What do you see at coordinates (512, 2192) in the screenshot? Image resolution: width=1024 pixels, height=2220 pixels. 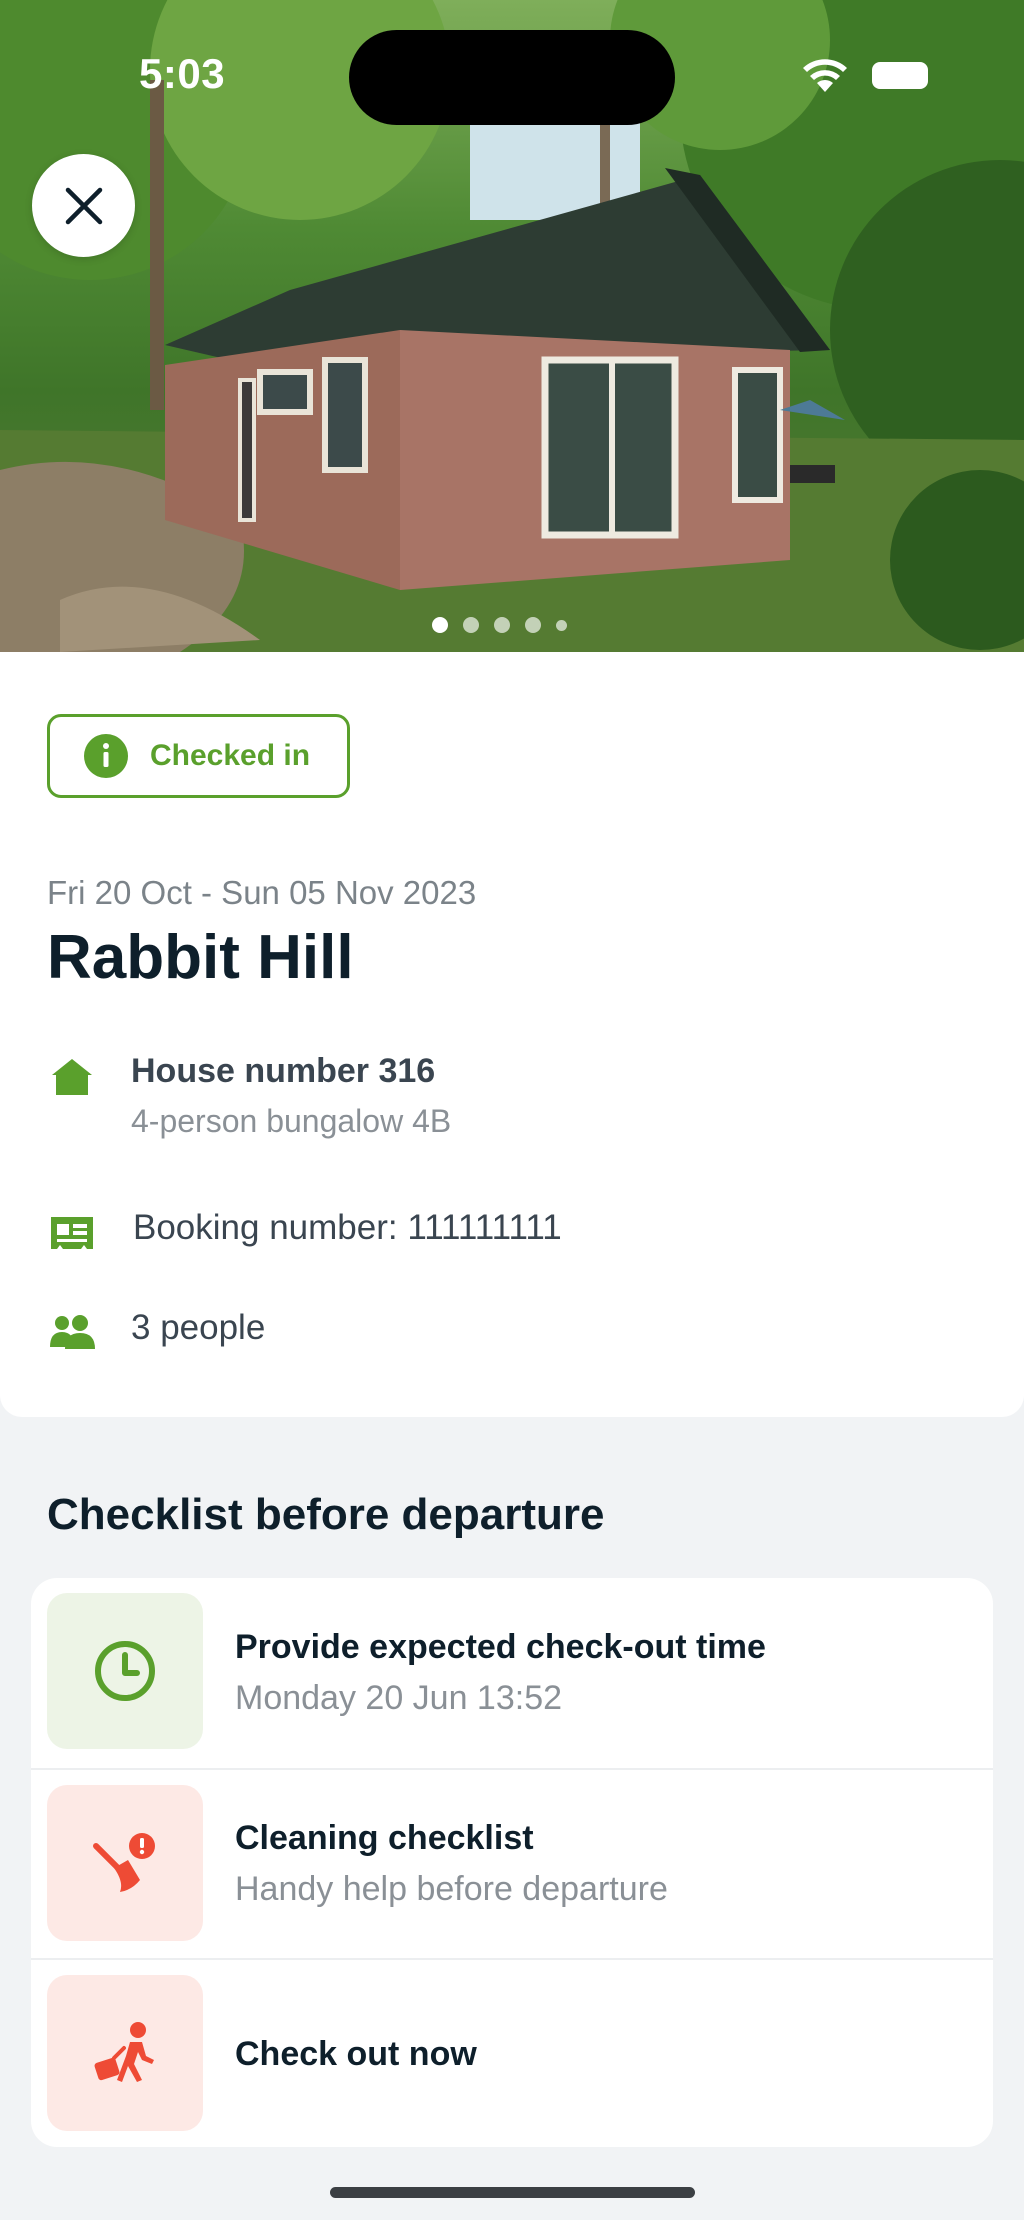 I see `home-indicator` at bounding box center [512, 2192].